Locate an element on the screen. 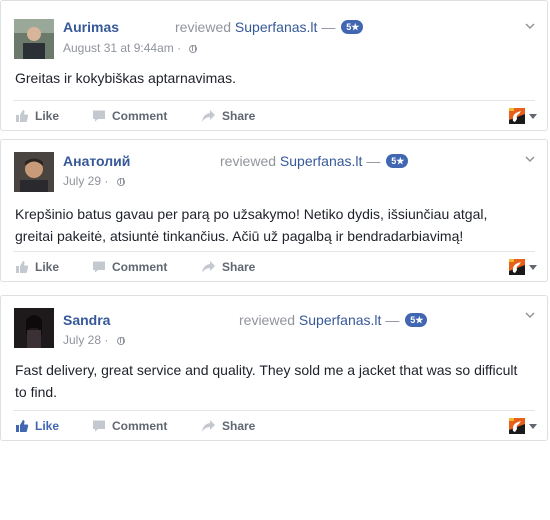 This screenshot has height=520, width=550. review-text: Greitas ir kokybiškas aptarnavimas. is located at coordinates (125, 78).